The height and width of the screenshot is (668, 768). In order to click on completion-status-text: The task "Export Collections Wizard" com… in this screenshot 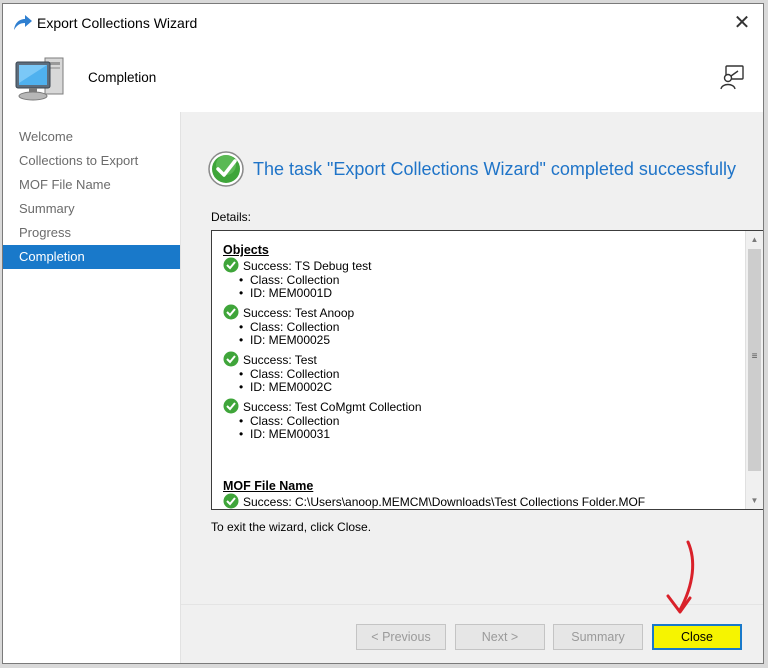, I will do `click(494, 169)`.